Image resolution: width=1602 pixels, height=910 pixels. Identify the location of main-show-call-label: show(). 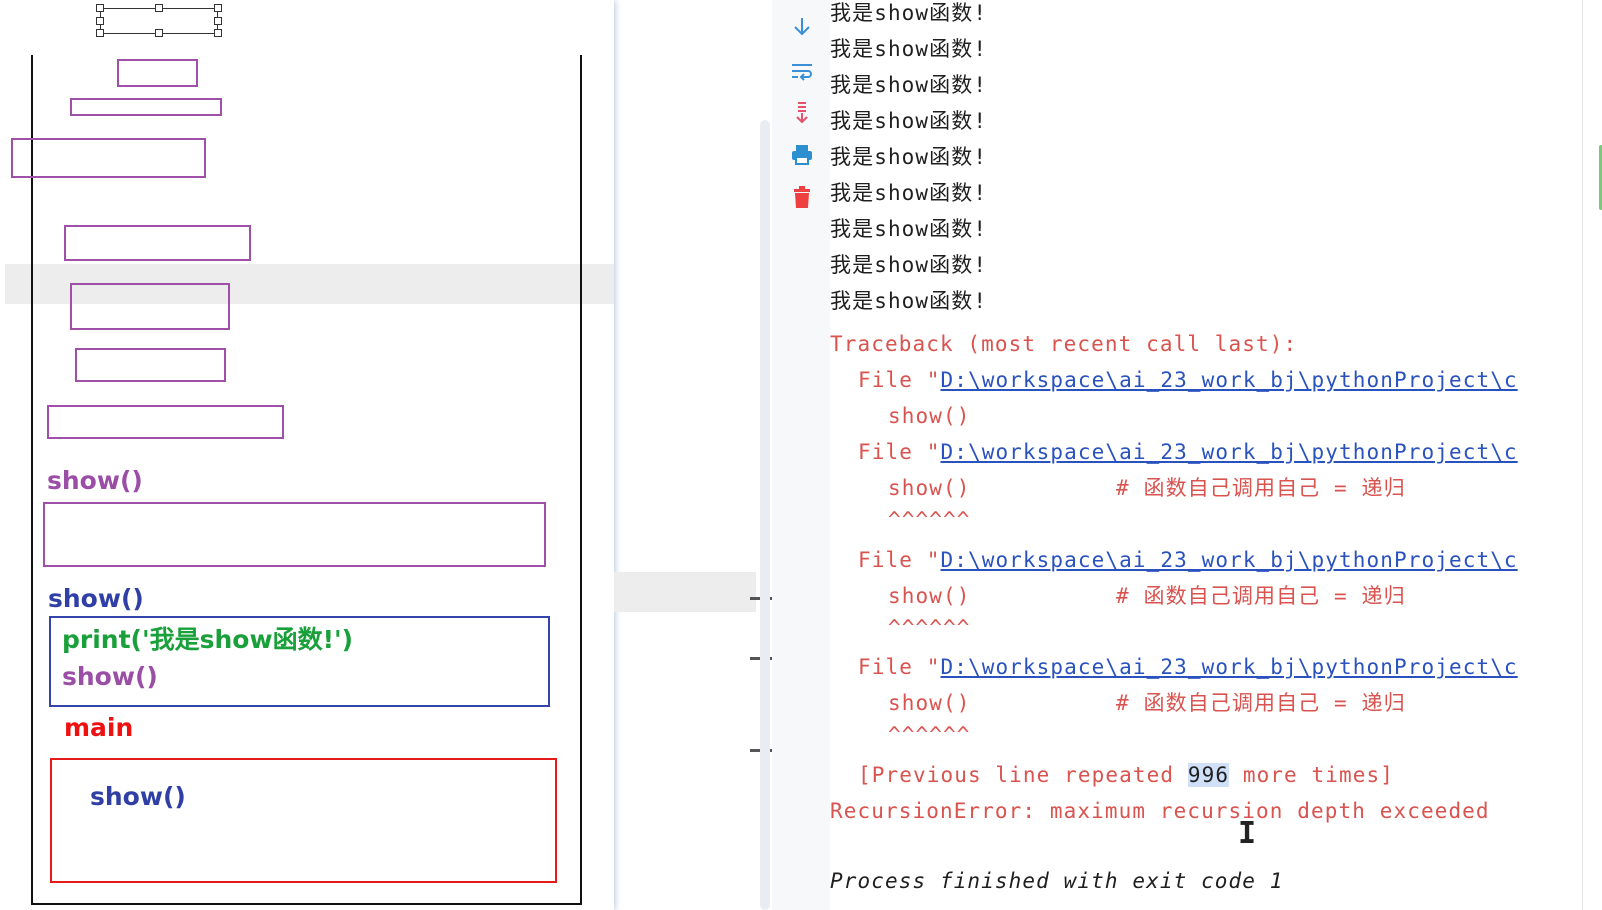
(138, 796).